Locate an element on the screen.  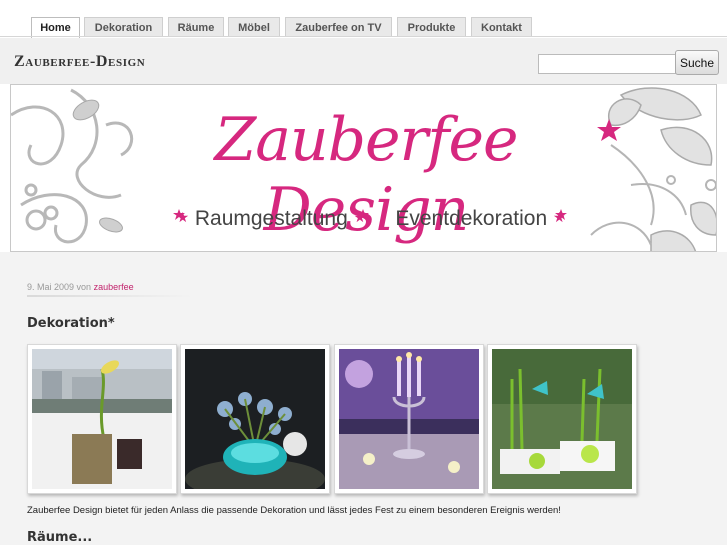
tab-raeume: Räume is located at coordinates (196, 27).